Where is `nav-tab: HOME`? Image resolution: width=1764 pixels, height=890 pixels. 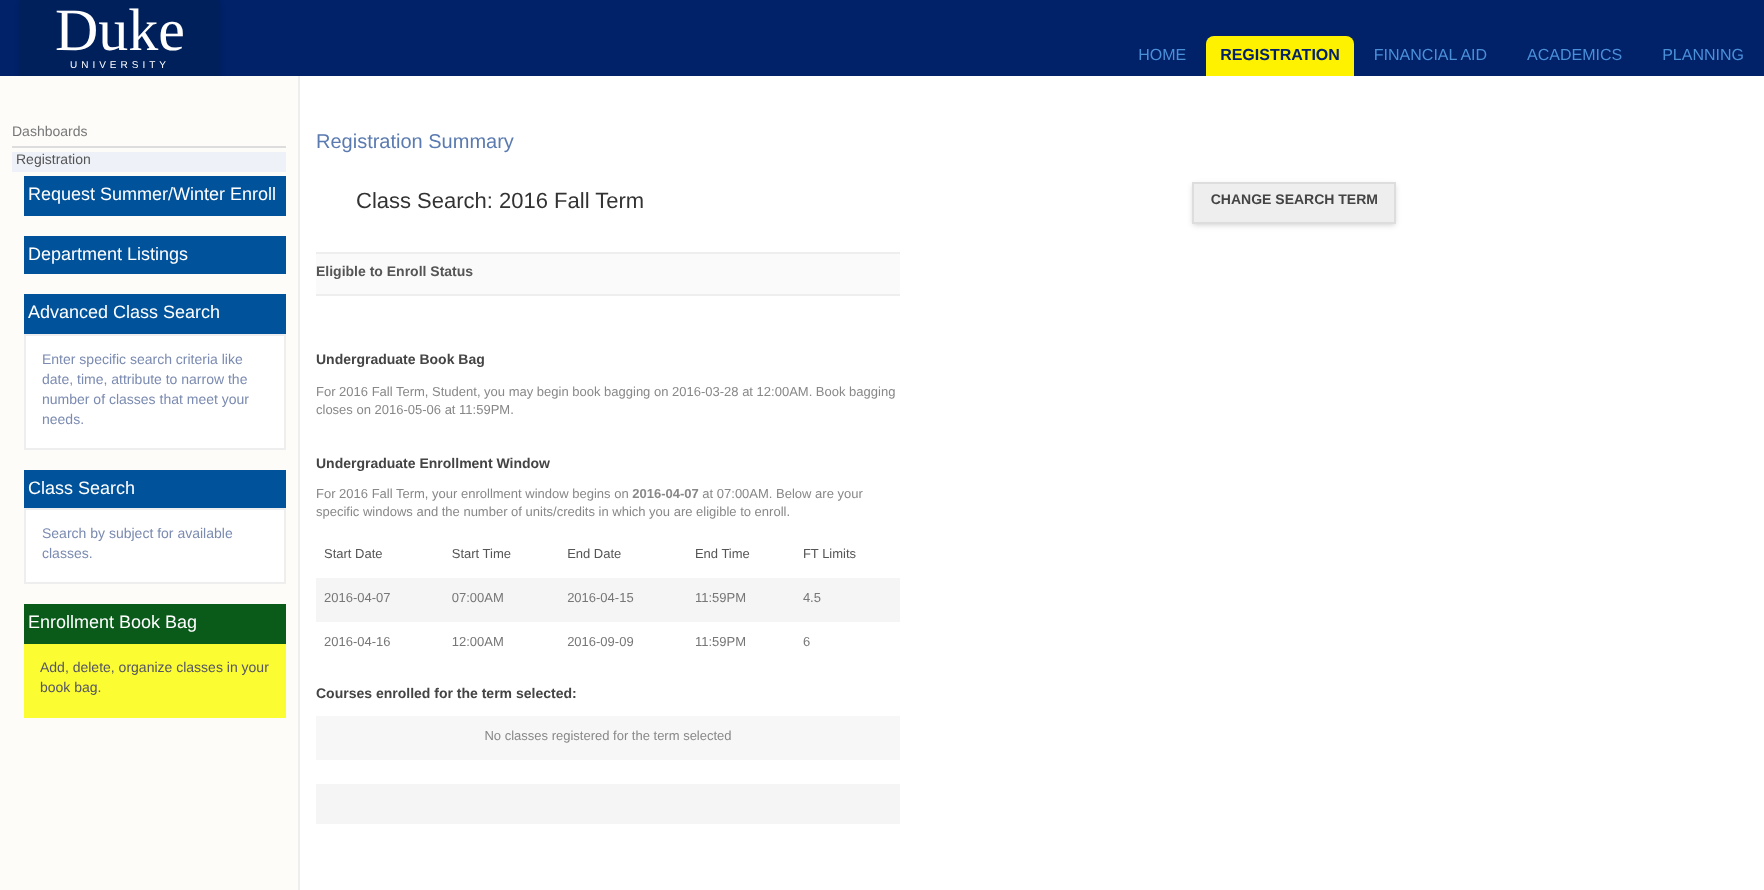
nav-tab: HOME is located at coordinates (1162, 56).